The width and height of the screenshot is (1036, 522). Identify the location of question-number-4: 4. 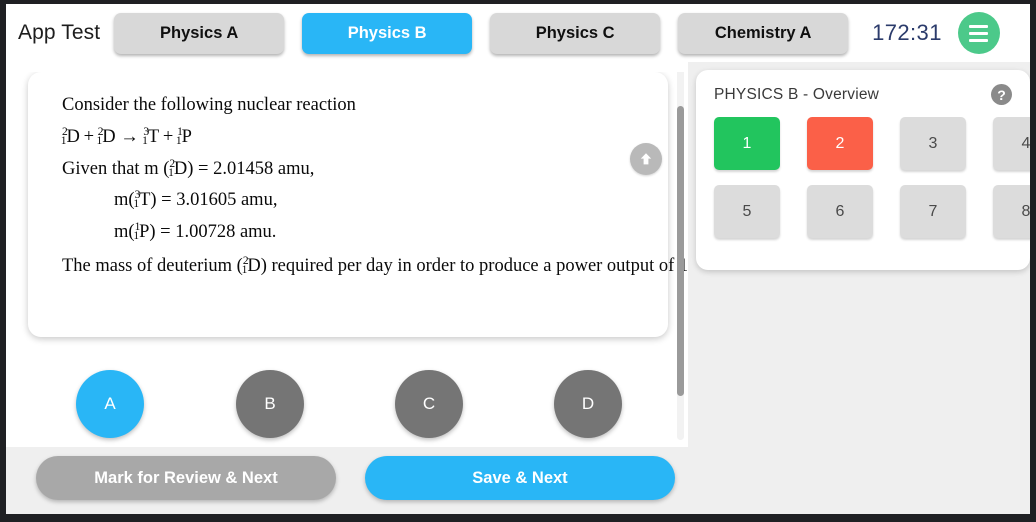
(1011, 143).